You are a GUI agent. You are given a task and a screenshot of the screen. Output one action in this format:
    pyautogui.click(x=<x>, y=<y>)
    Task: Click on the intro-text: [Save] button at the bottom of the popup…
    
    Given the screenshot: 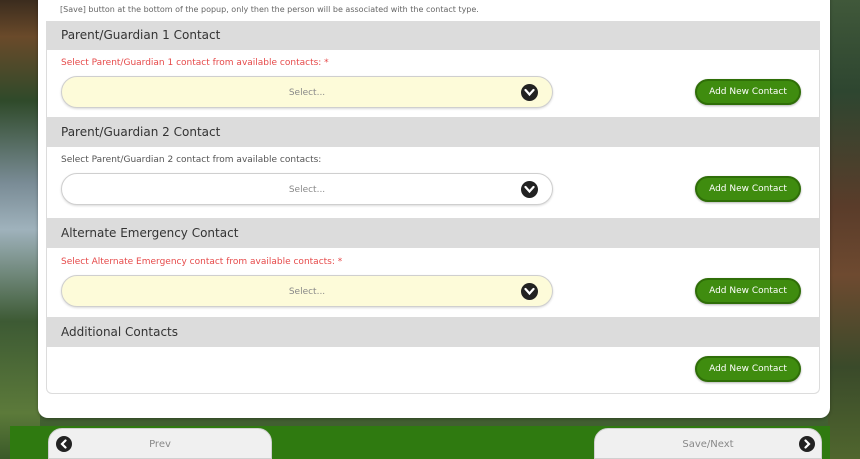 What is the action you would take?
    pyautogui.click(x=269, y=9)
    